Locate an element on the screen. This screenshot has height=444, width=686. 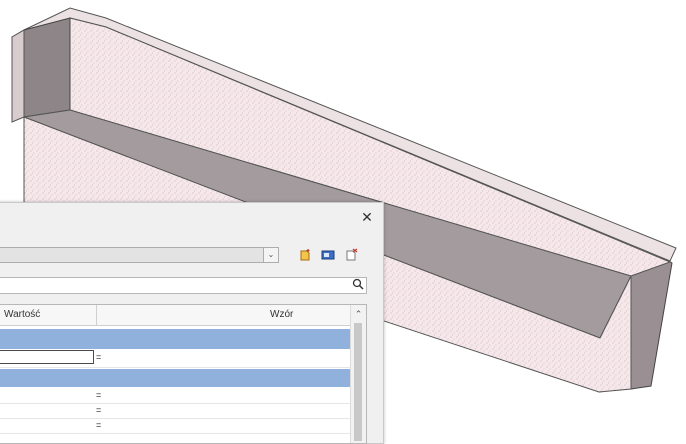
column-header-formula: Wzór is located at coordinates (281, 315).